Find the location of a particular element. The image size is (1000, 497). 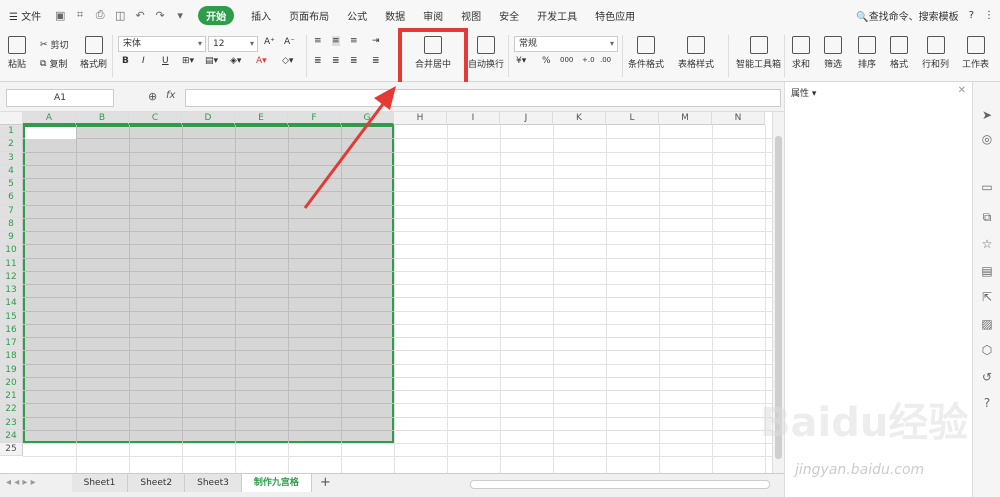

archive-icon: ▤ is located at coordinates (987, 271).